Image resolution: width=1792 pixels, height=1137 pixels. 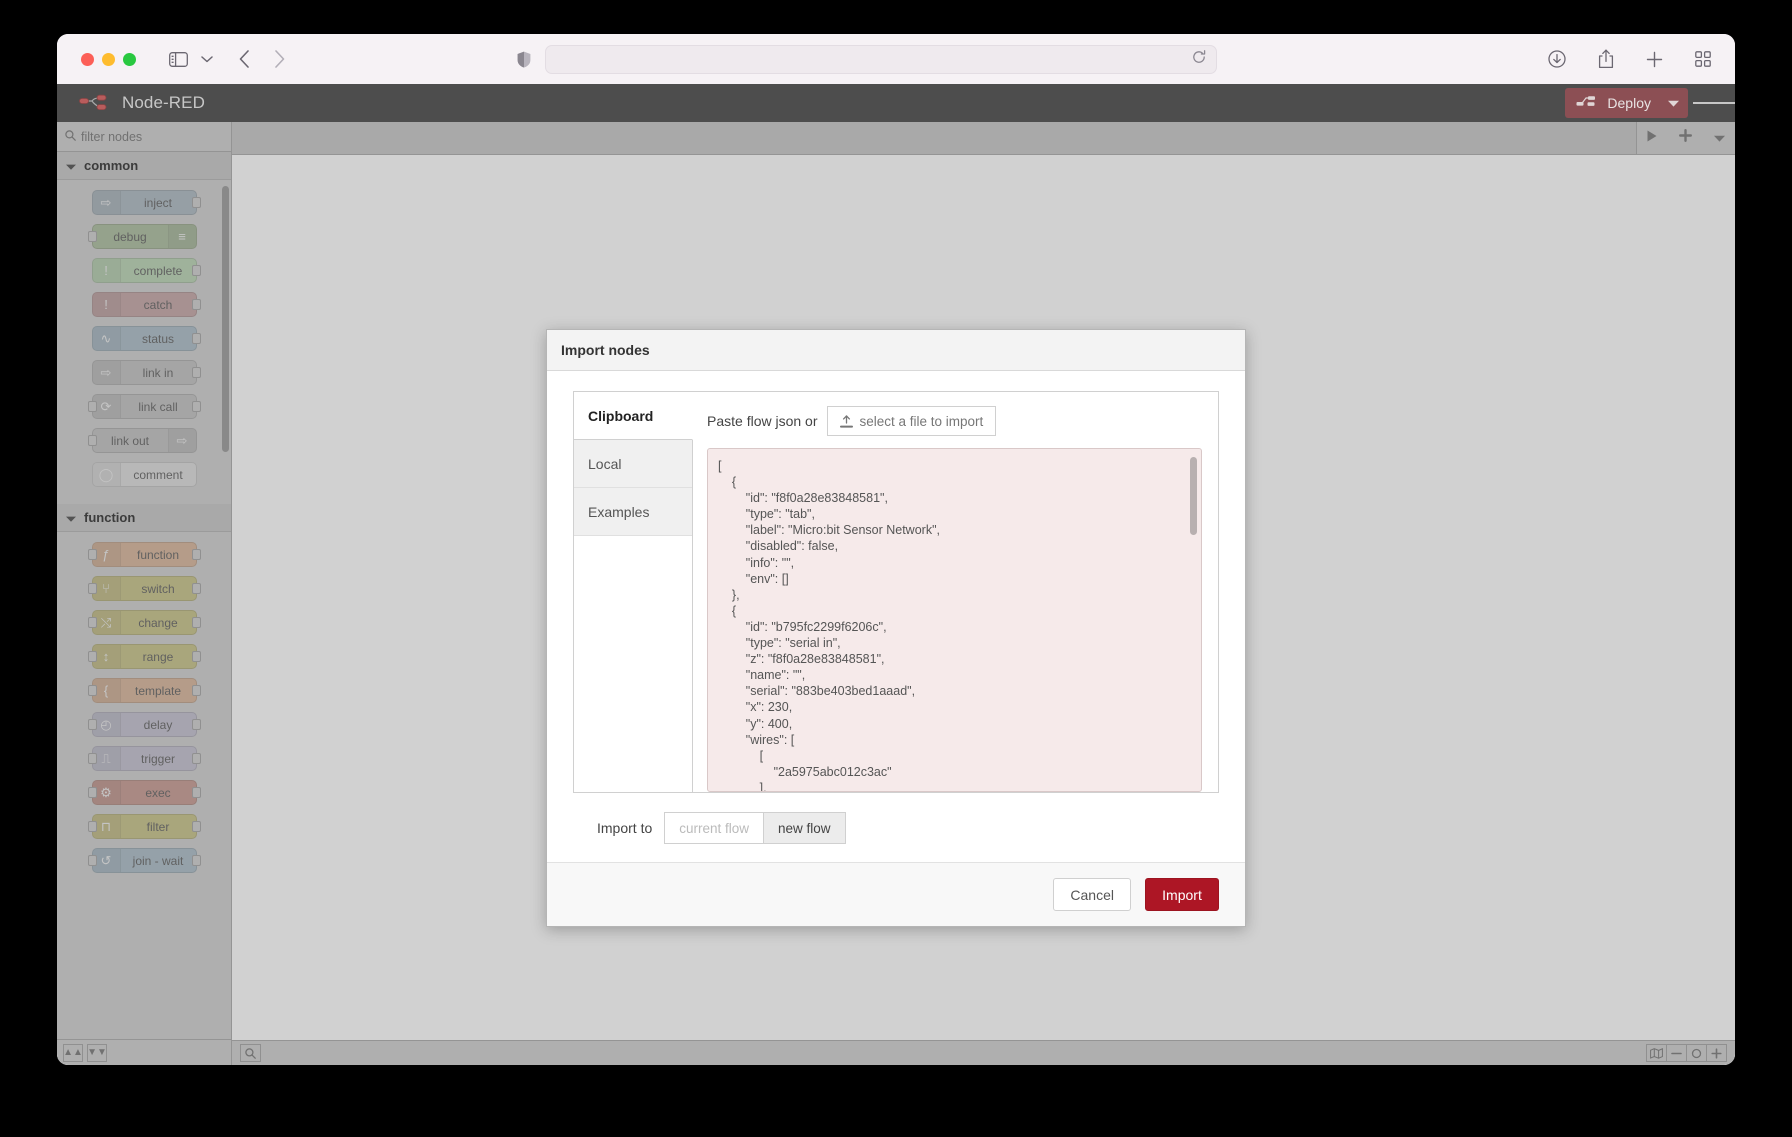 I want to click on app-header-right: Deploy, so click(x=1650, y=103).